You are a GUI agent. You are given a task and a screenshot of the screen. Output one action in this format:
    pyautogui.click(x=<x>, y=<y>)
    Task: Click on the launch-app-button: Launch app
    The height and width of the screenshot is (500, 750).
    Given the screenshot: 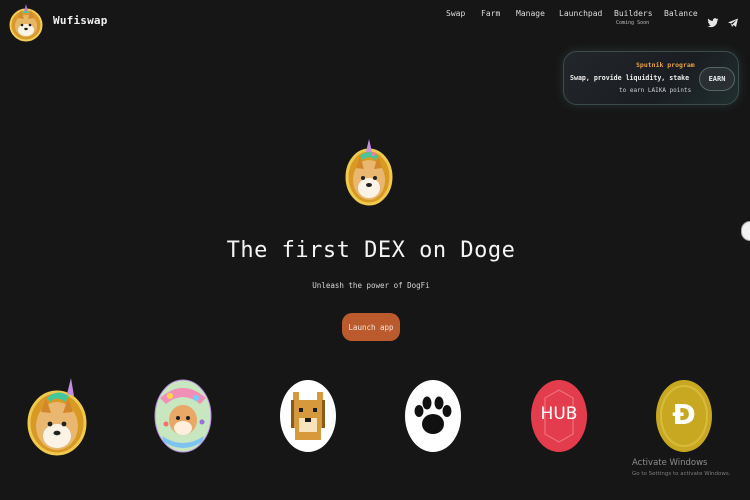 What is the action you would take?
    pyautogui.click(x=371, y=327)
    